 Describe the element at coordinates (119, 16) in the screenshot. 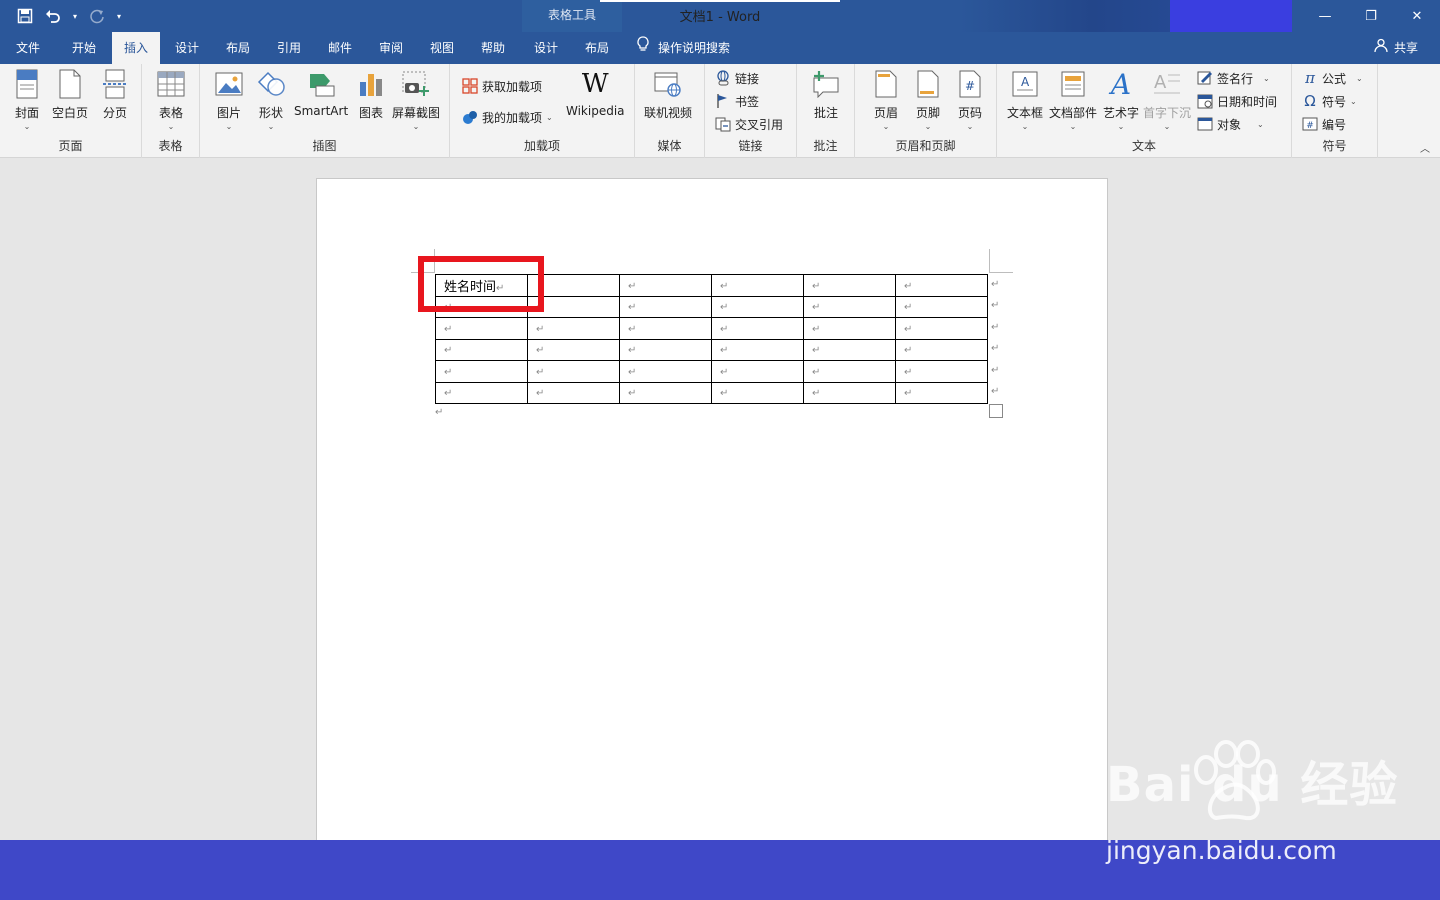

I see `customize-qat-icon: ▾` at that location.